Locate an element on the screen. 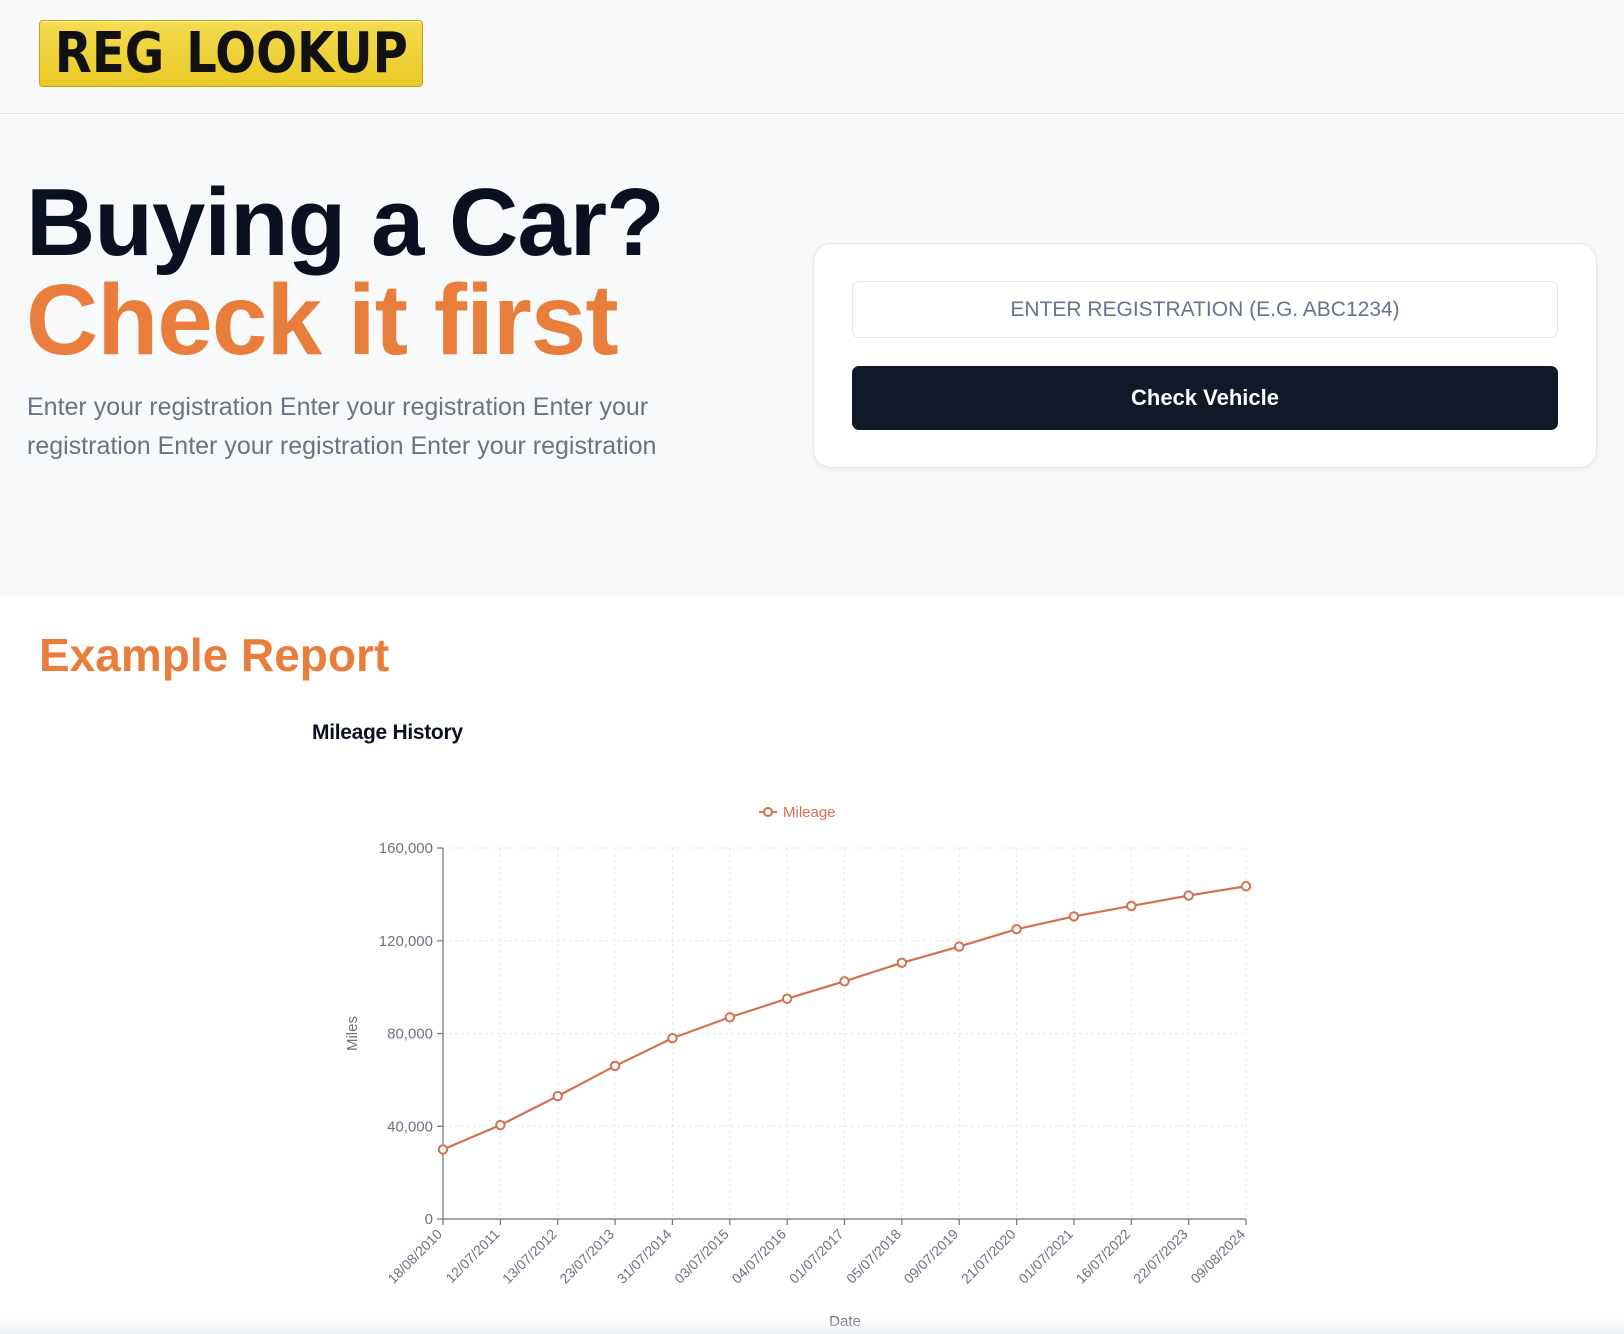  y-axis-title: Miles is located at coordinates (352, 1033).